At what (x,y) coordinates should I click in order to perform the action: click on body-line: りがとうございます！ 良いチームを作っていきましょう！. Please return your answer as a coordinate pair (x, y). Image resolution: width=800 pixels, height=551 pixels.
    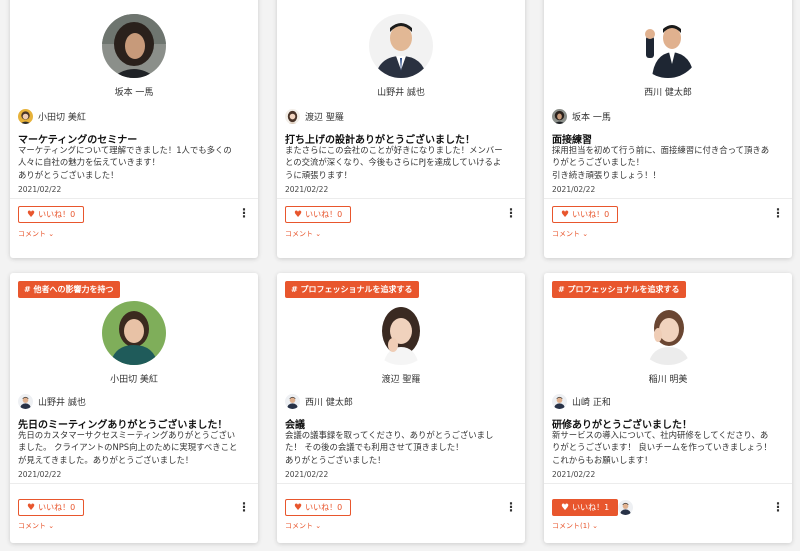
    Looking at the image, I should click on (662, 447).